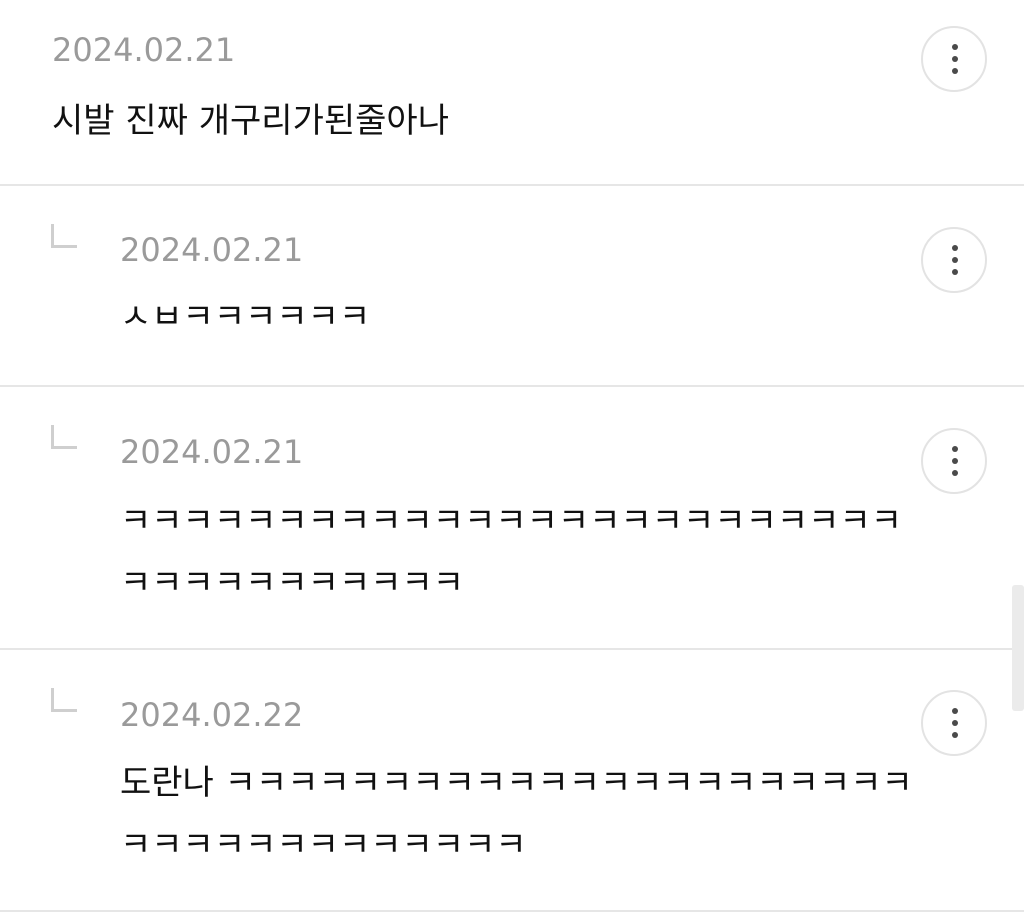  I want to click on comment-text: 시발 진짜 개구리가된줄아나, so click(250, 121).